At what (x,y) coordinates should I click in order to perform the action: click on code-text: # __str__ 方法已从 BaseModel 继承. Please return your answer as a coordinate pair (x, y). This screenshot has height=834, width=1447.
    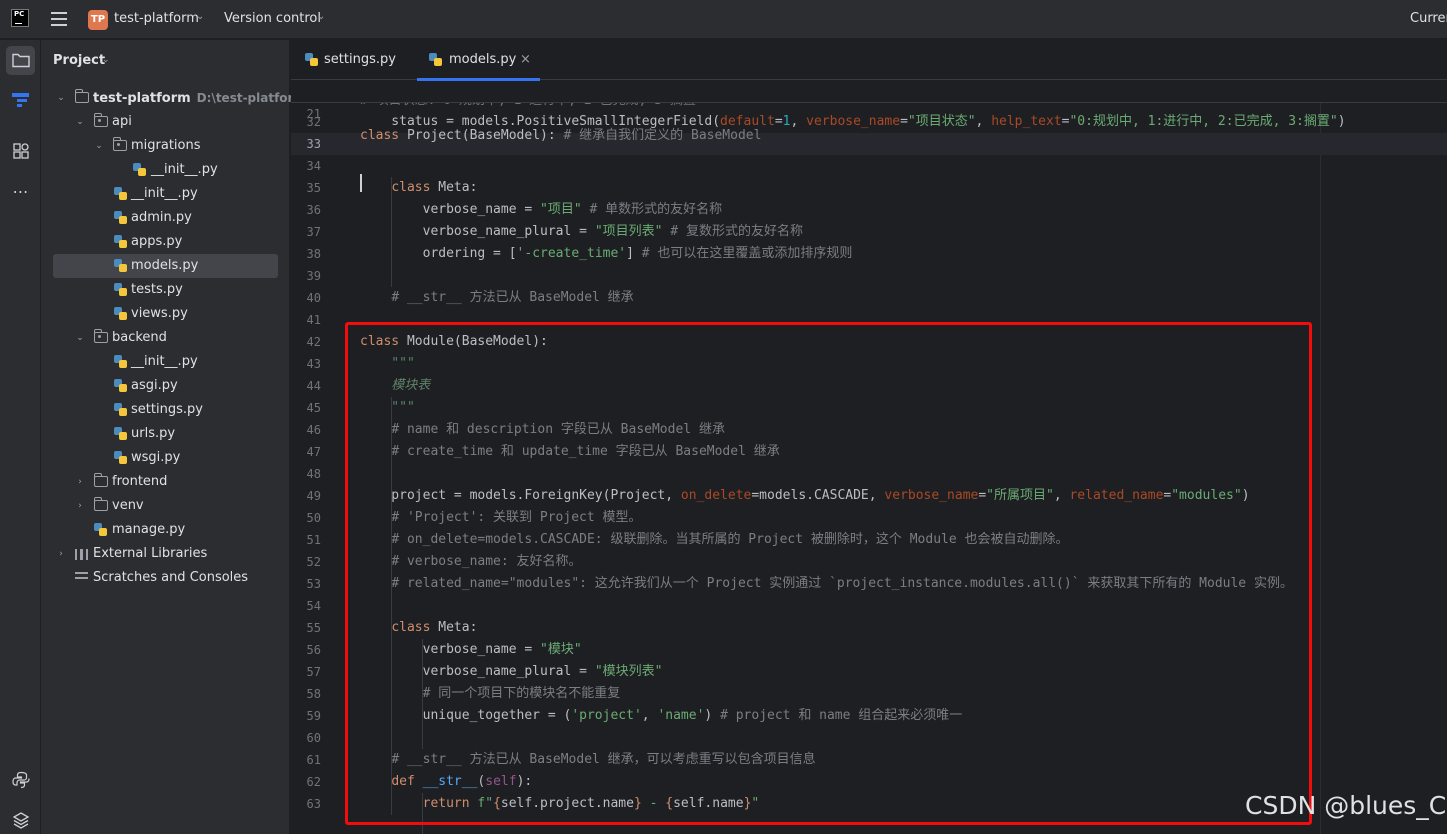
    Looking at the image, I should click on (512, 297).